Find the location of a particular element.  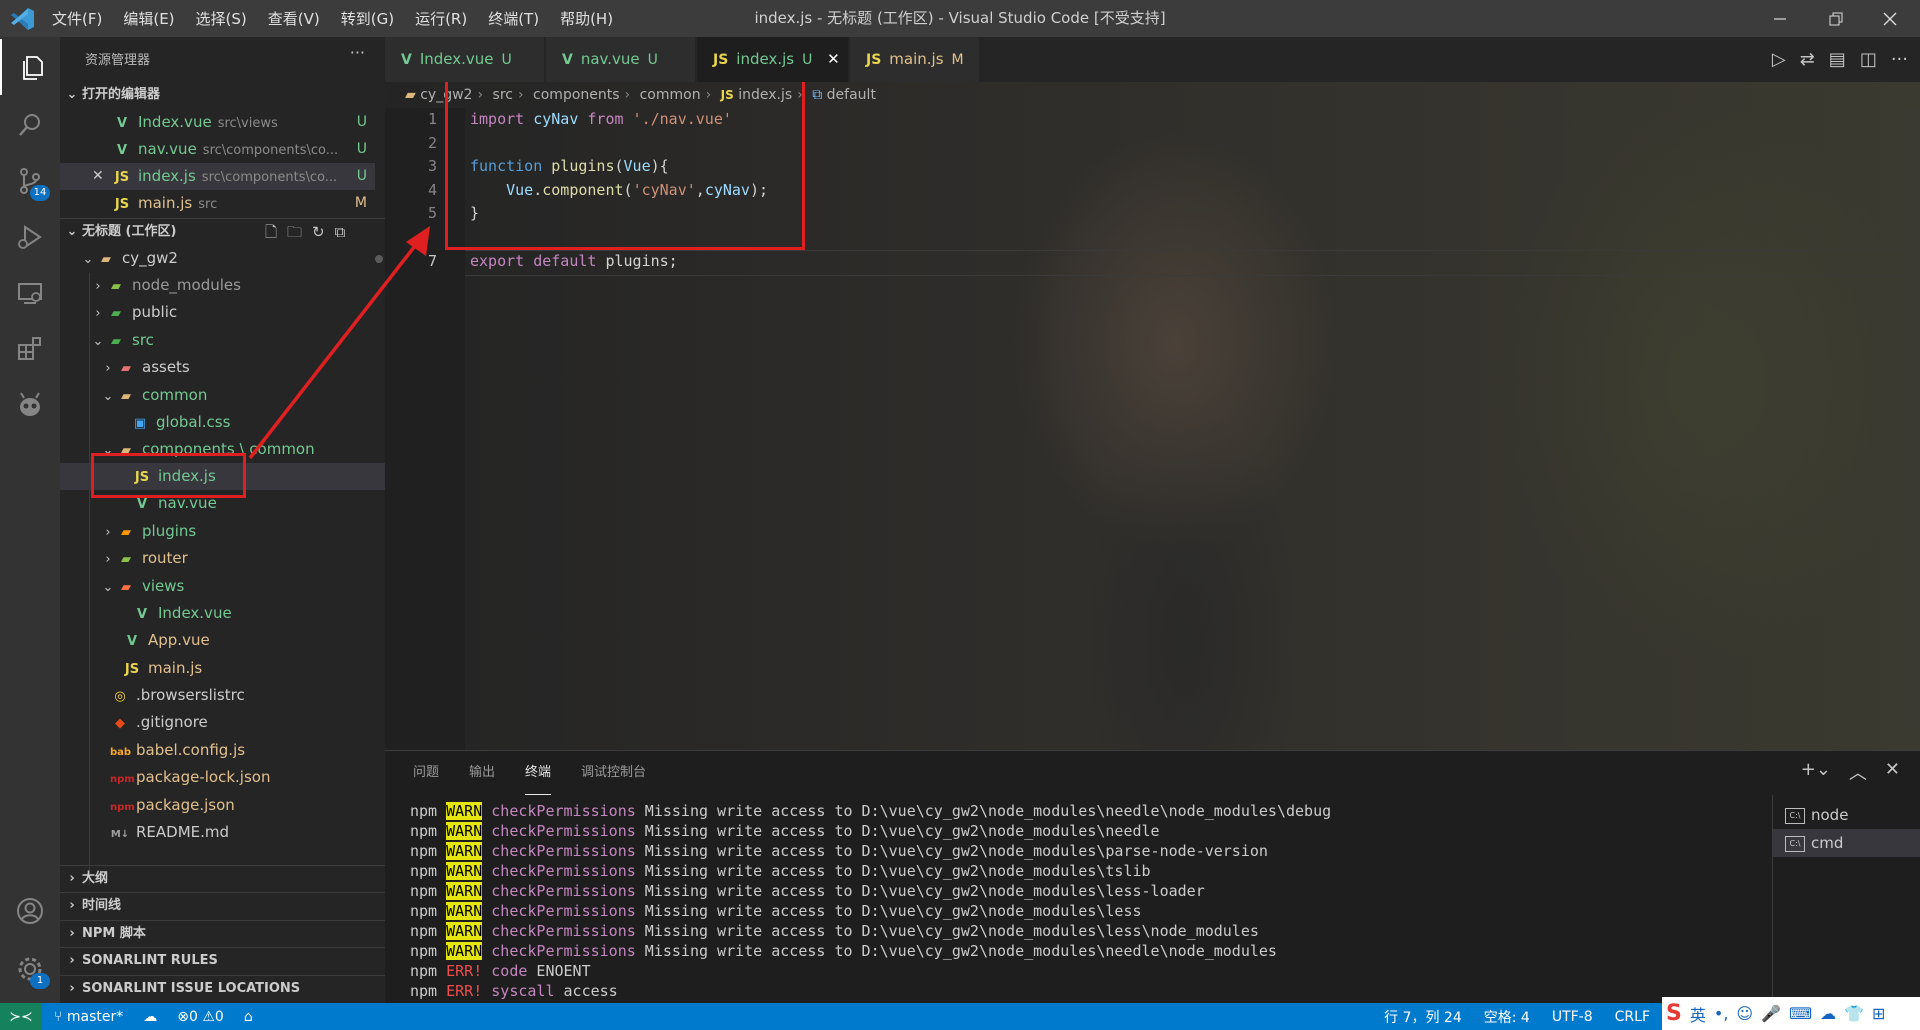

extensions-button is located at coordinates (30, 349).